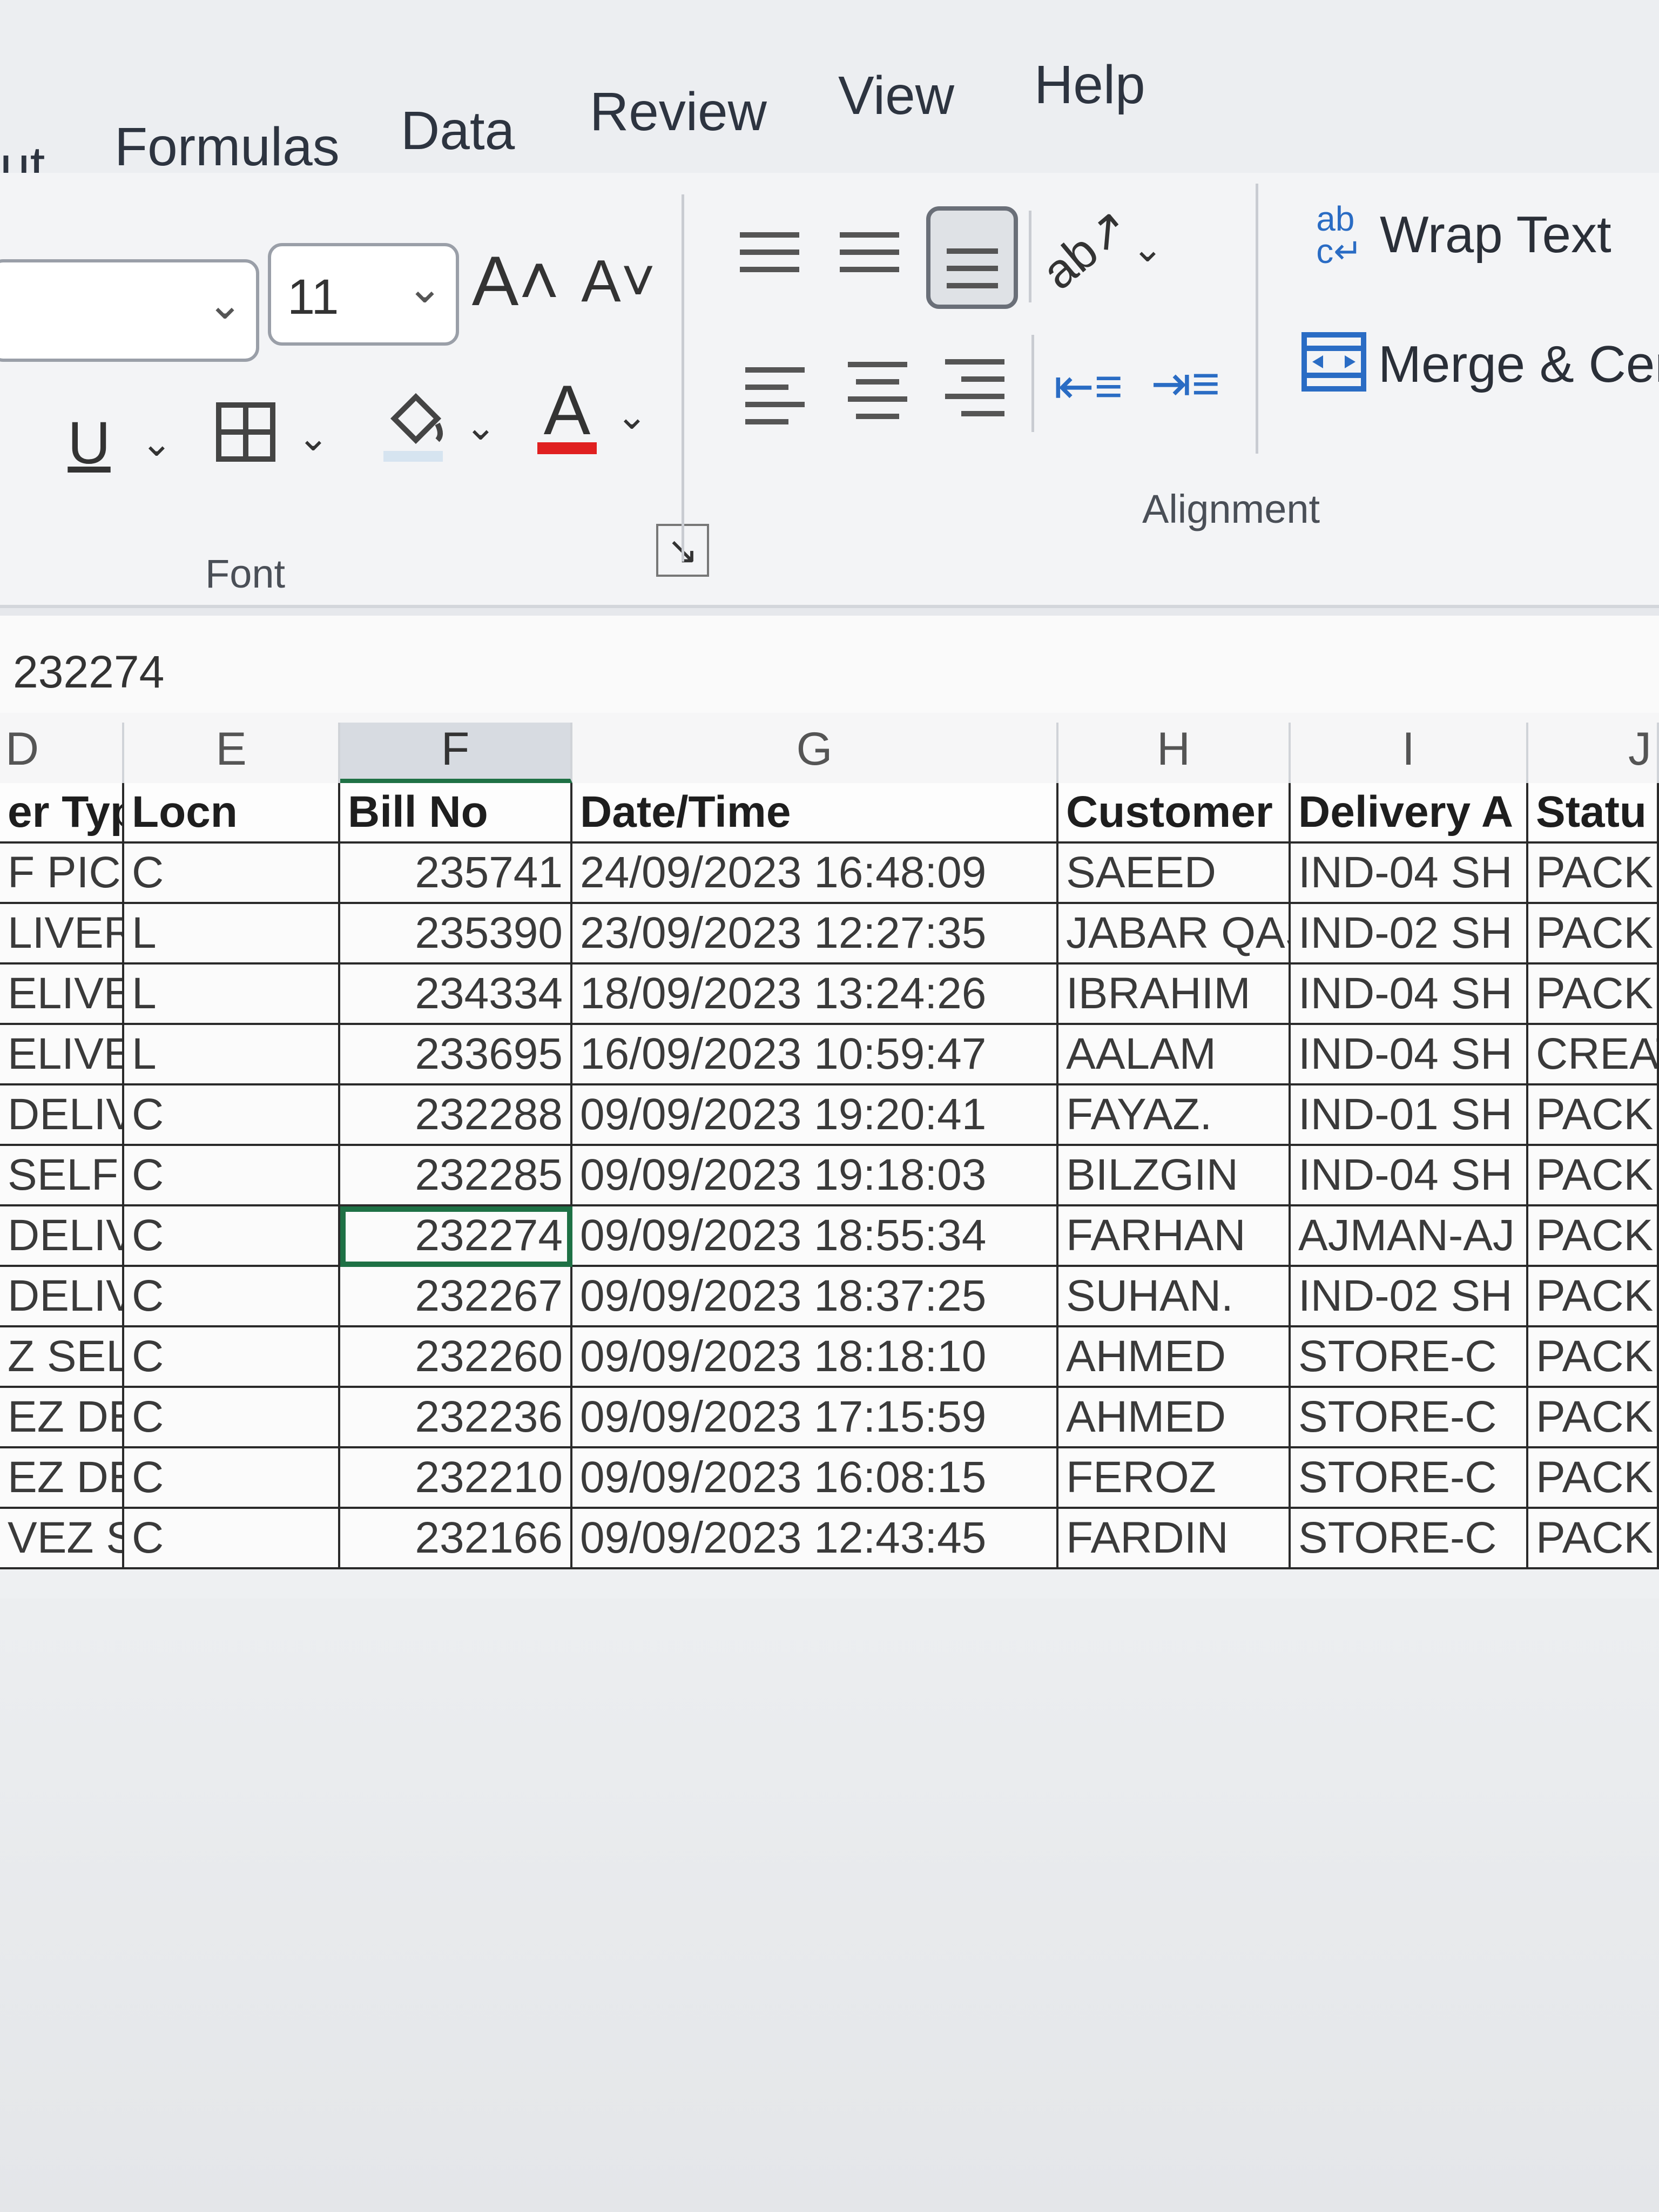  I want to click on wrap-text-button: Wrap Text, so click(1495, 235).